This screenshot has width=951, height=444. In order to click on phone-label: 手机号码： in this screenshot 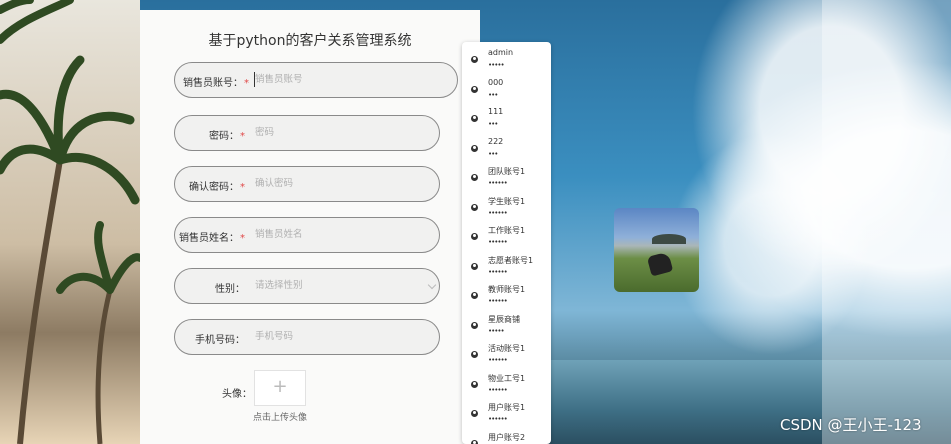, I will do `click(220, 340)`.